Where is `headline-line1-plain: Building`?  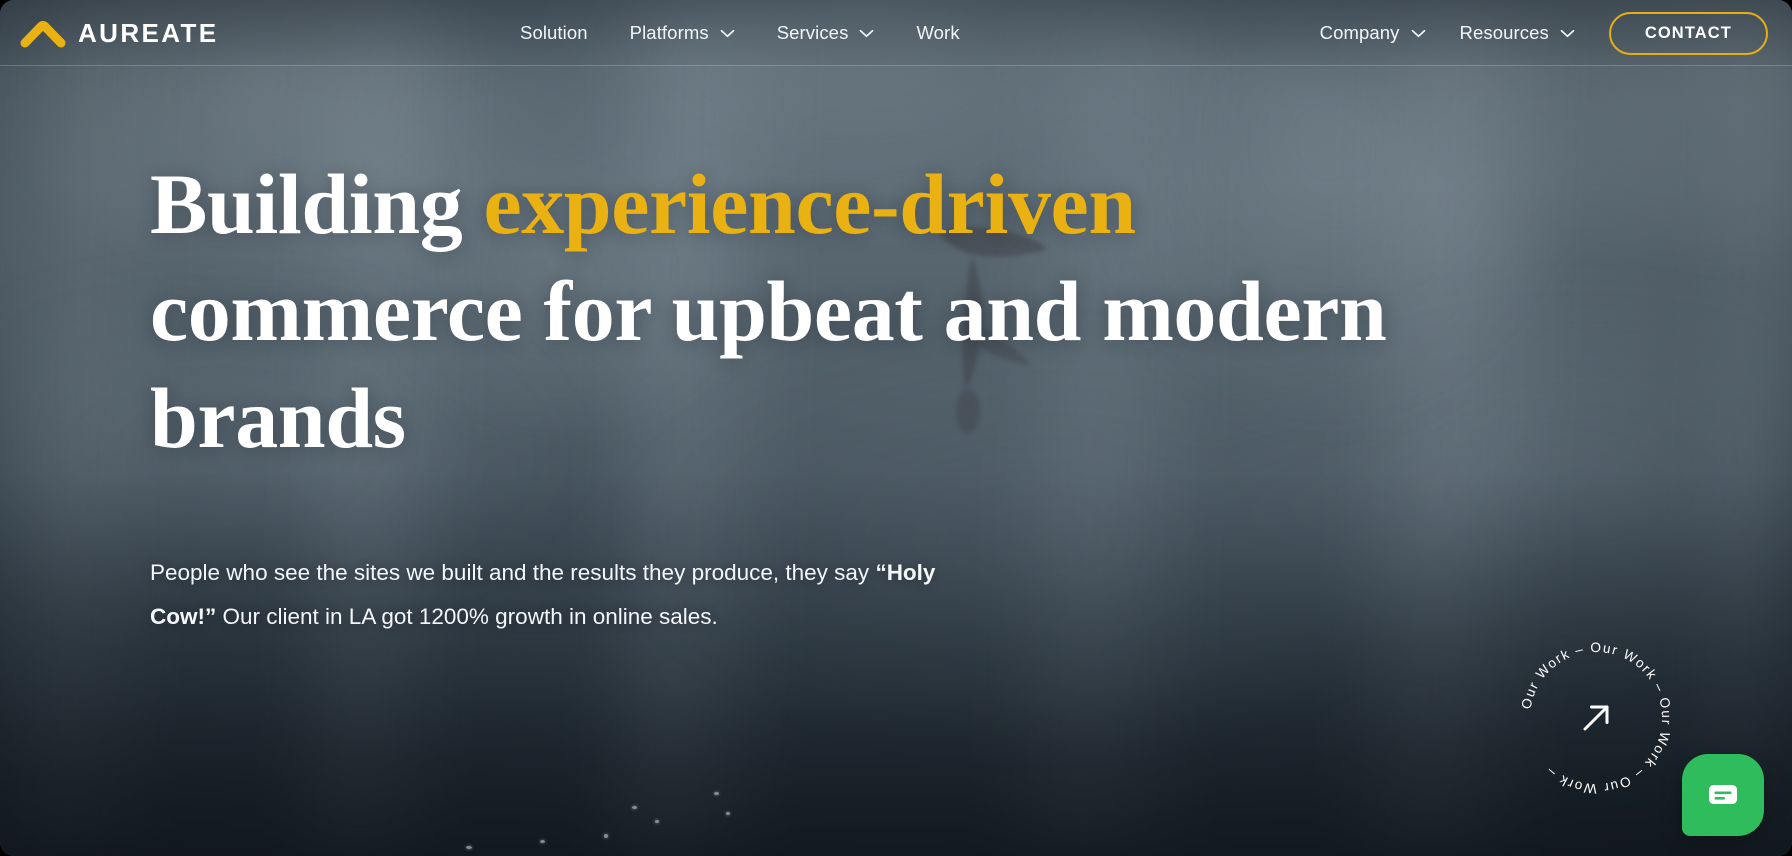
headline-line1-plain: Building is located at coordinates (317, 204).